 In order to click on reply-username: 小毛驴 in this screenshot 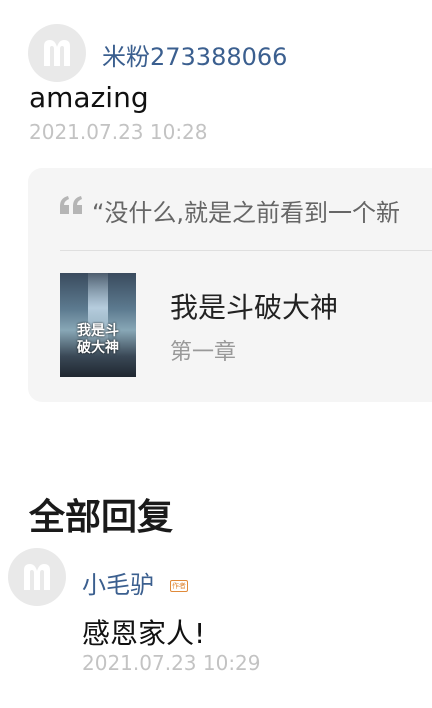, I will do `click(118, 582)`.